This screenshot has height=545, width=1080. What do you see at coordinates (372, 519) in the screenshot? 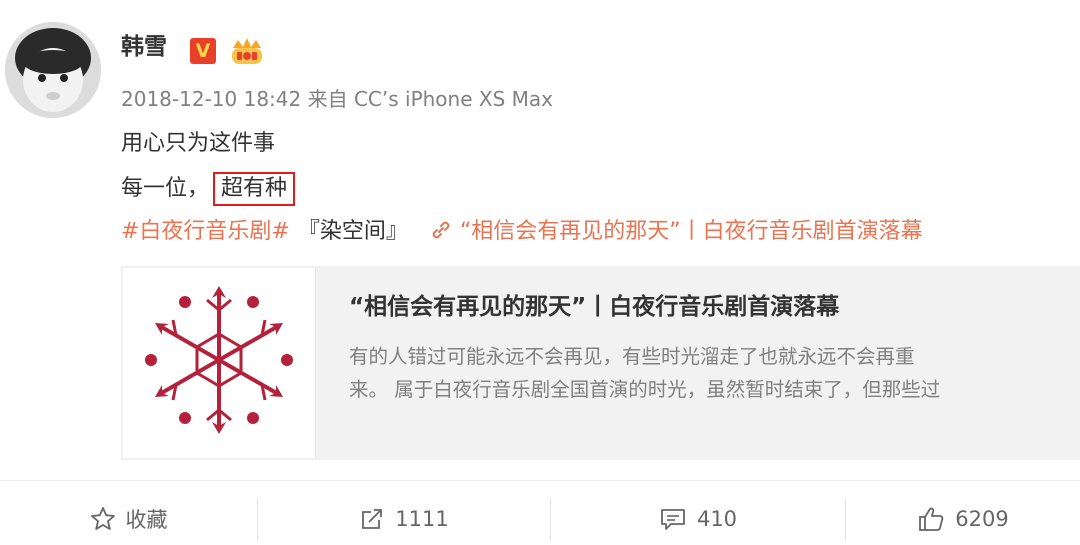
I see `repost-icon` at bounding box center [372, 519].